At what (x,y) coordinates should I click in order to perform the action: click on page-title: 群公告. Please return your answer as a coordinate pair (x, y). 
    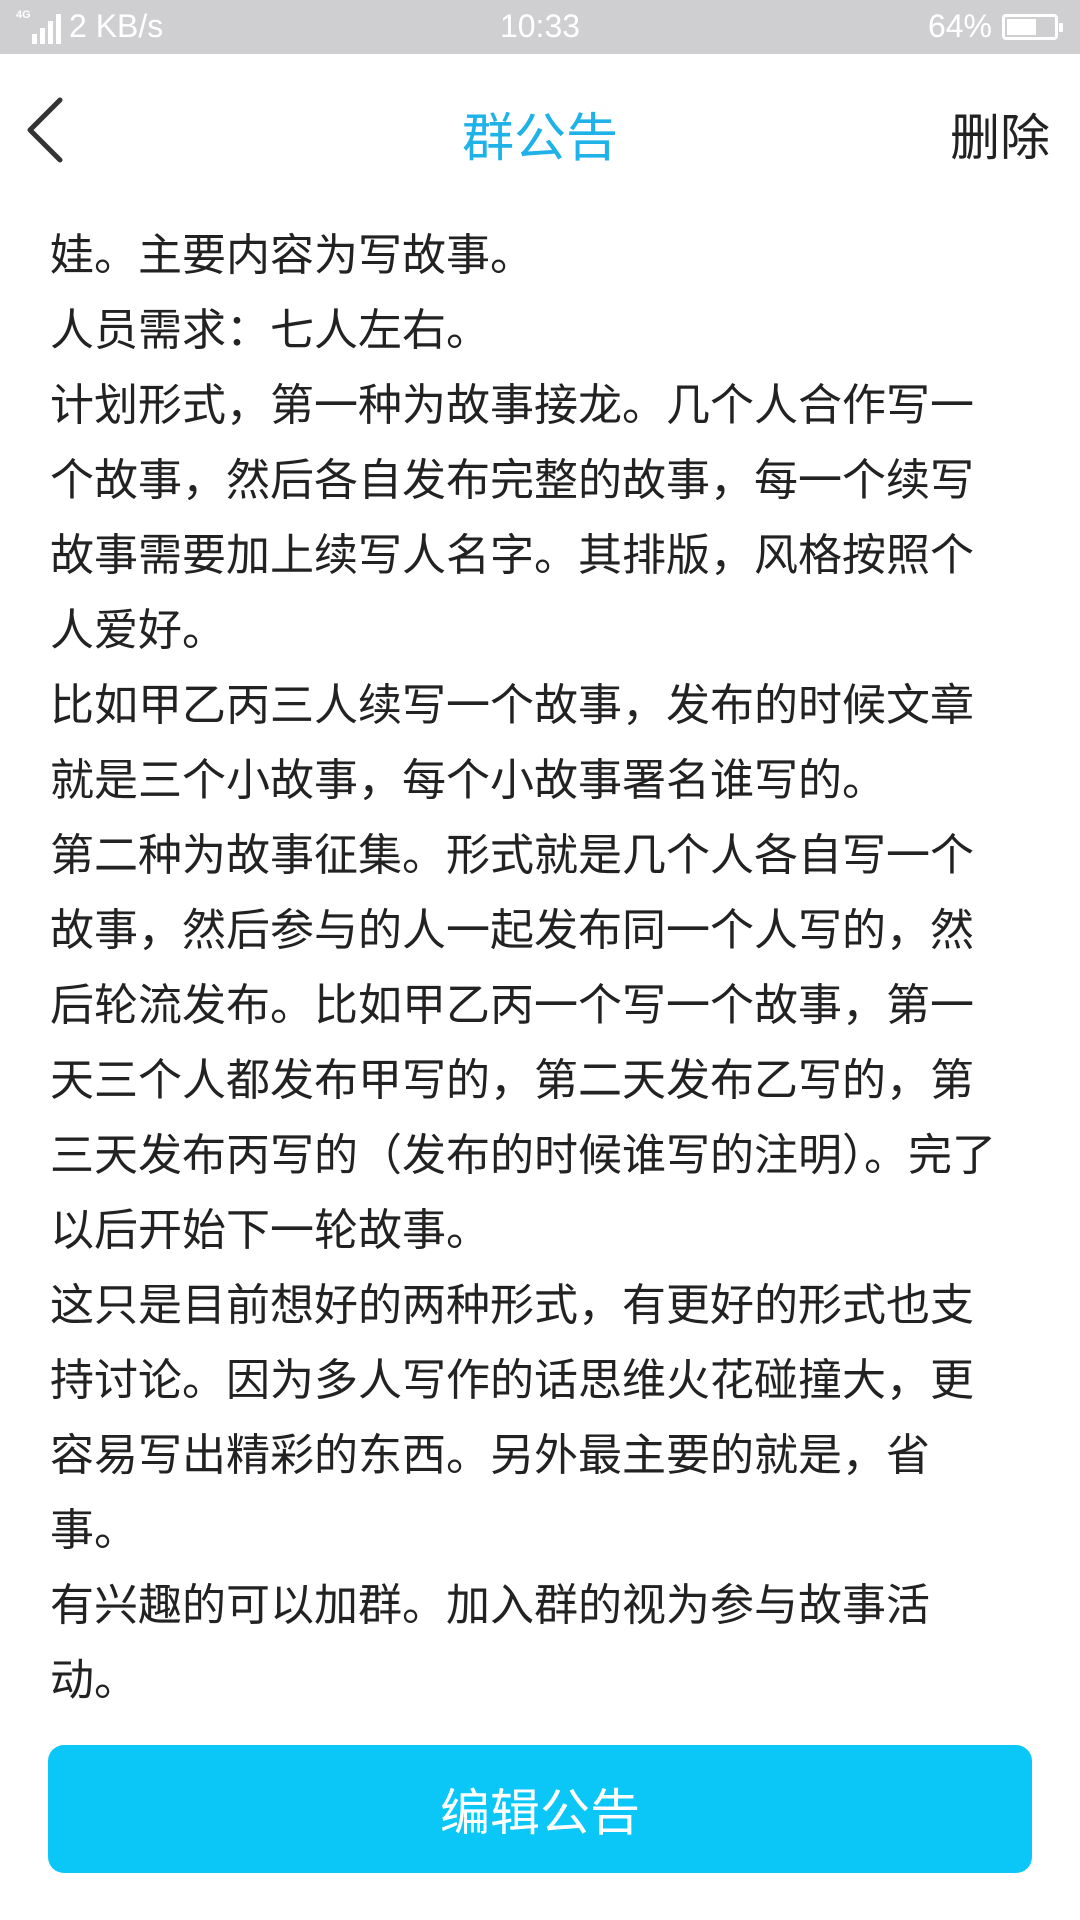
    Looking at the image, I should click on (539, 139).